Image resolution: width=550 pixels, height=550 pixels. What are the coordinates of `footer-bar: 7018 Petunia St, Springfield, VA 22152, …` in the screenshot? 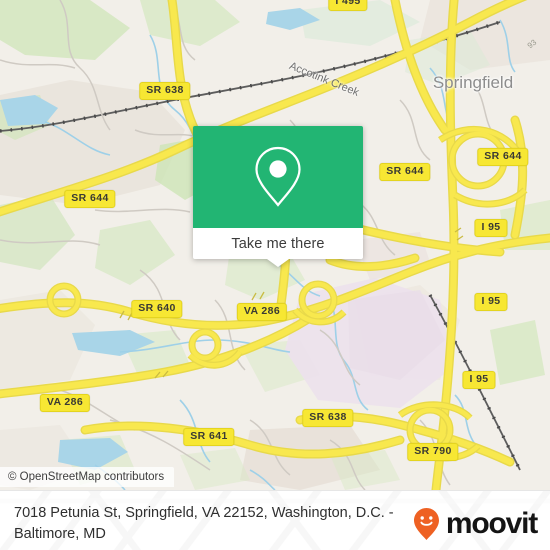 It's located at (275, 520).